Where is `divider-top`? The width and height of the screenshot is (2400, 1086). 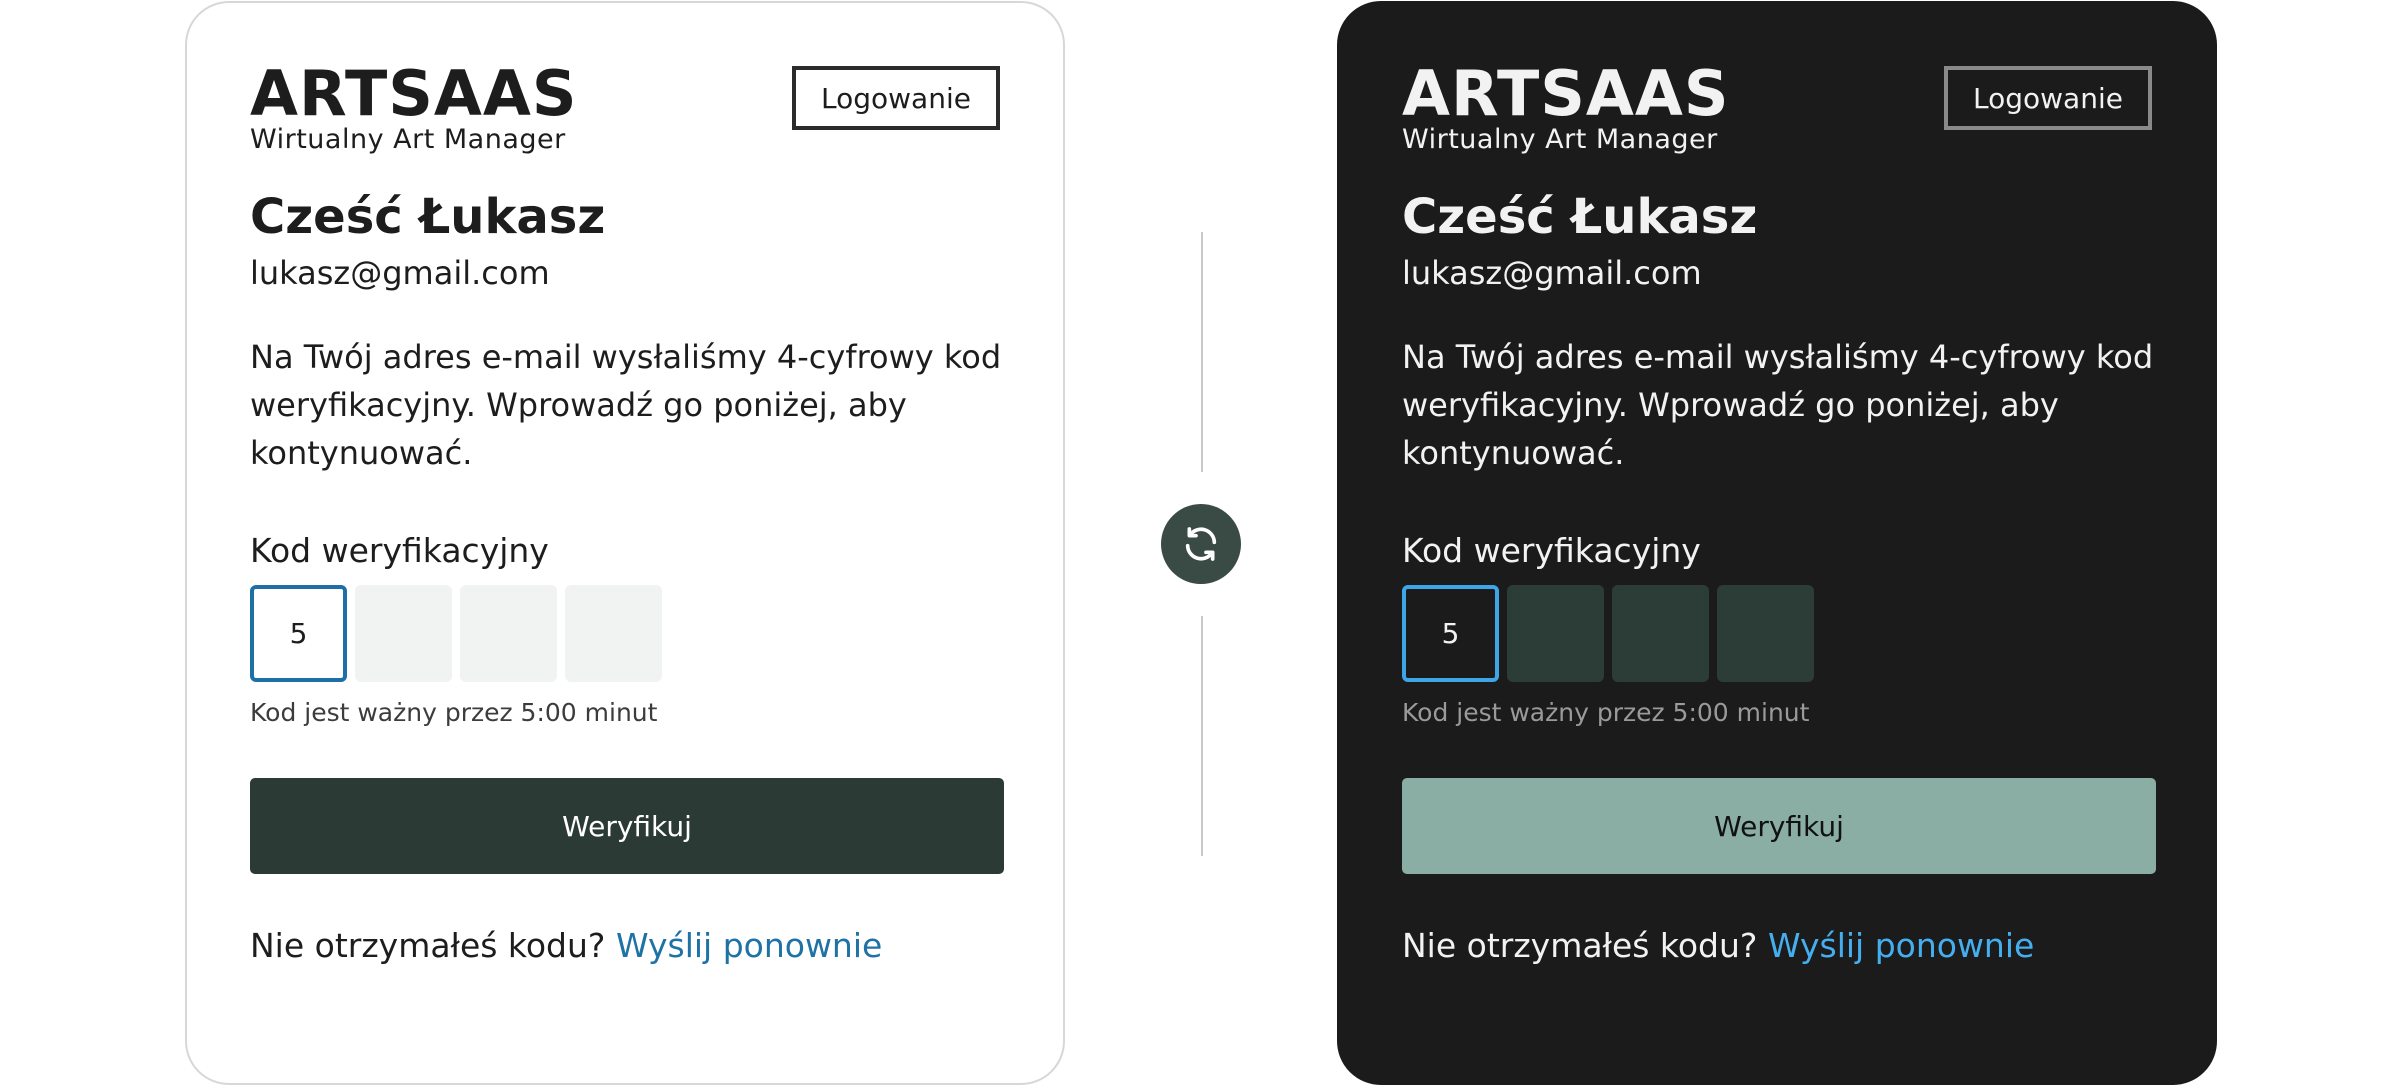
divider-top is located at coordinates (1202, 352).